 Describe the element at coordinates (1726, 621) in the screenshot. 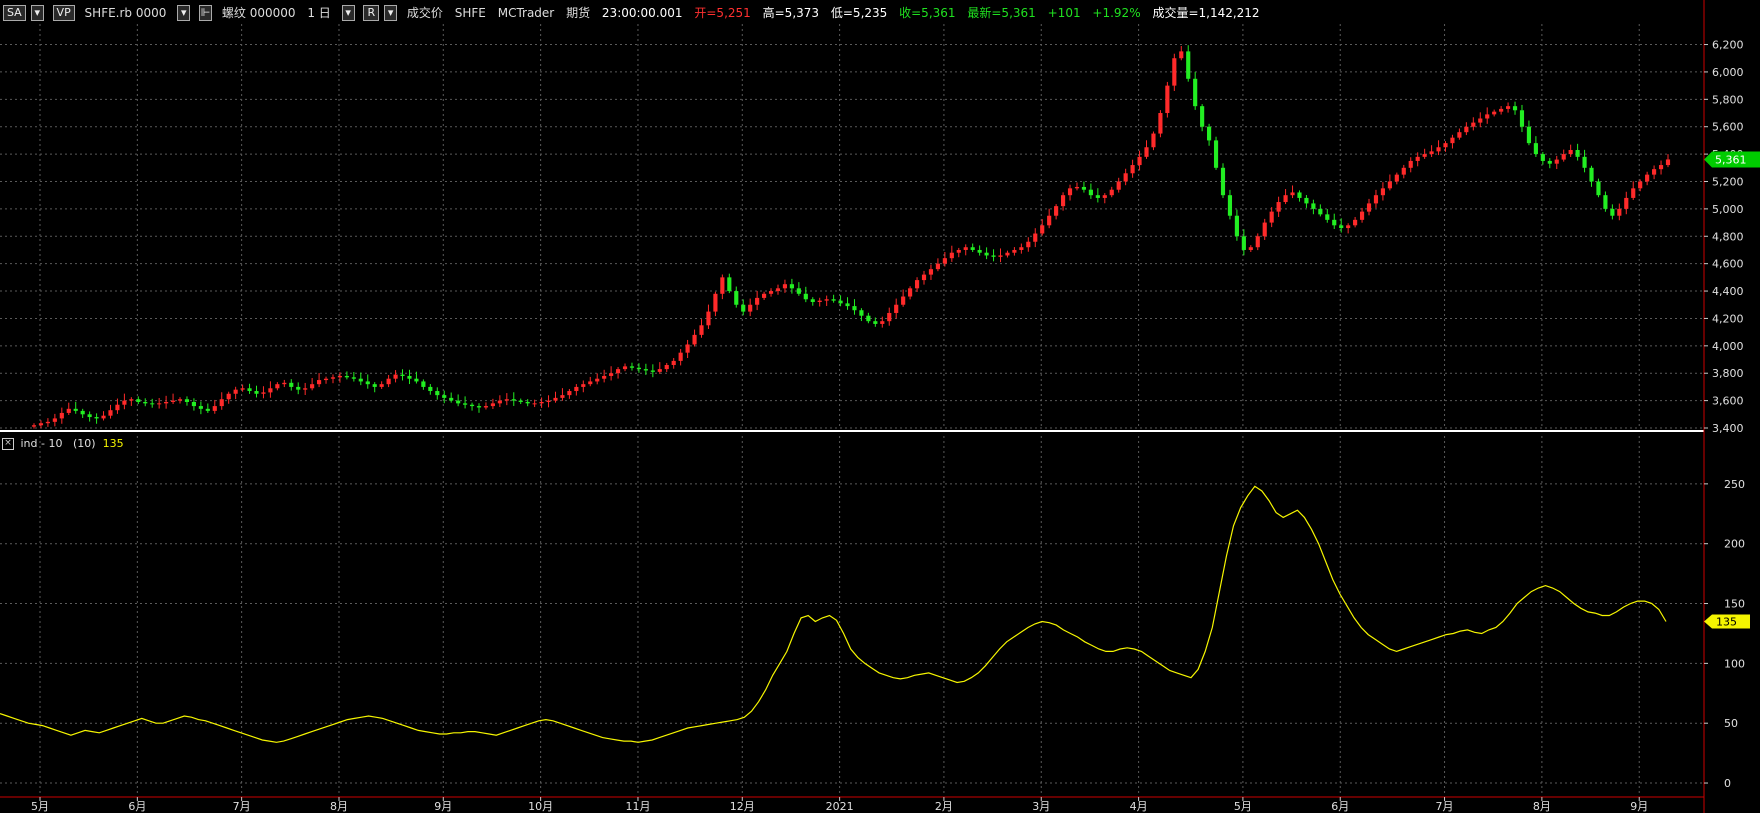

I see `indicator-value-badge-text: 135` at that location.